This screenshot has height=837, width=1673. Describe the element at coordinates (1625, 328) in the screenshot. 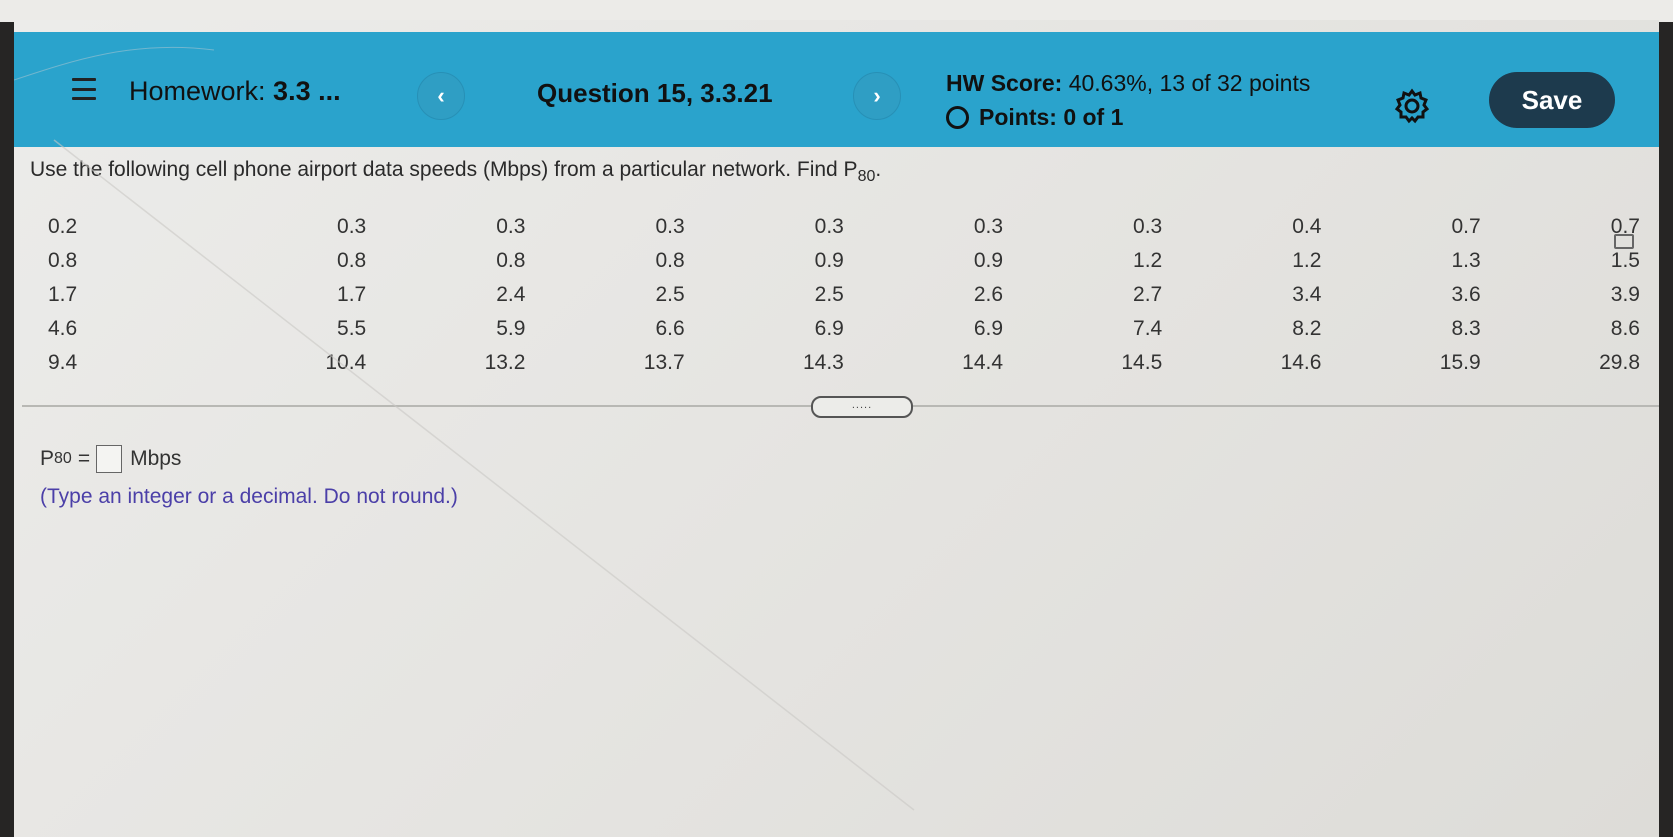

I see `table-cell: 8.6` at that location.